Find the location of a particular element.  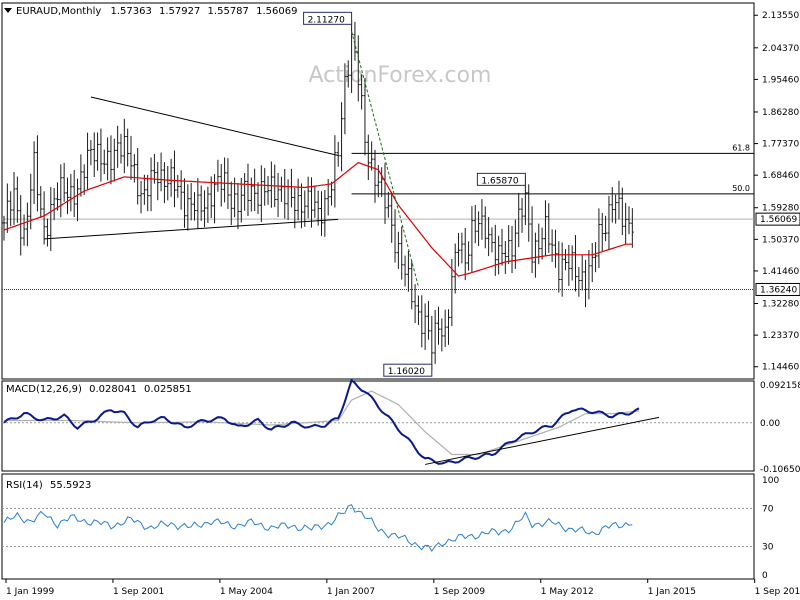

rsi-tick-label: 100 is located at coordinates (770, 481).